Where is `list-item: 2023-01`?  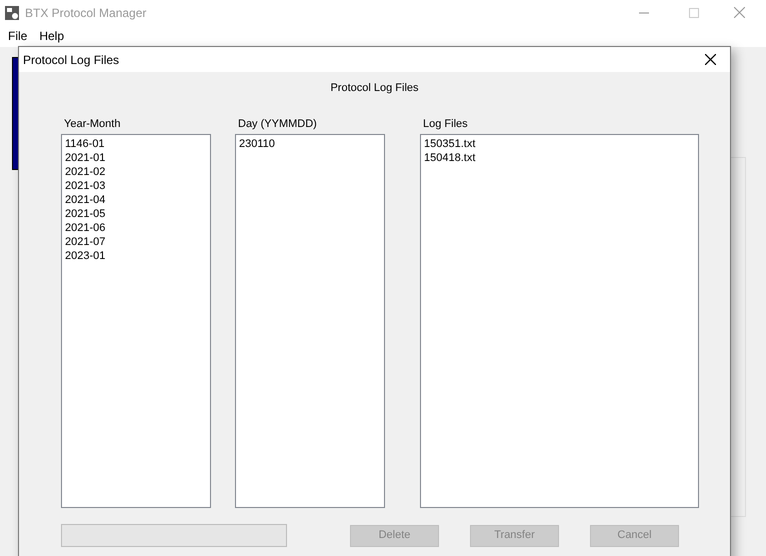
list-item: 2023-01 is located at coordinates (85, 256).